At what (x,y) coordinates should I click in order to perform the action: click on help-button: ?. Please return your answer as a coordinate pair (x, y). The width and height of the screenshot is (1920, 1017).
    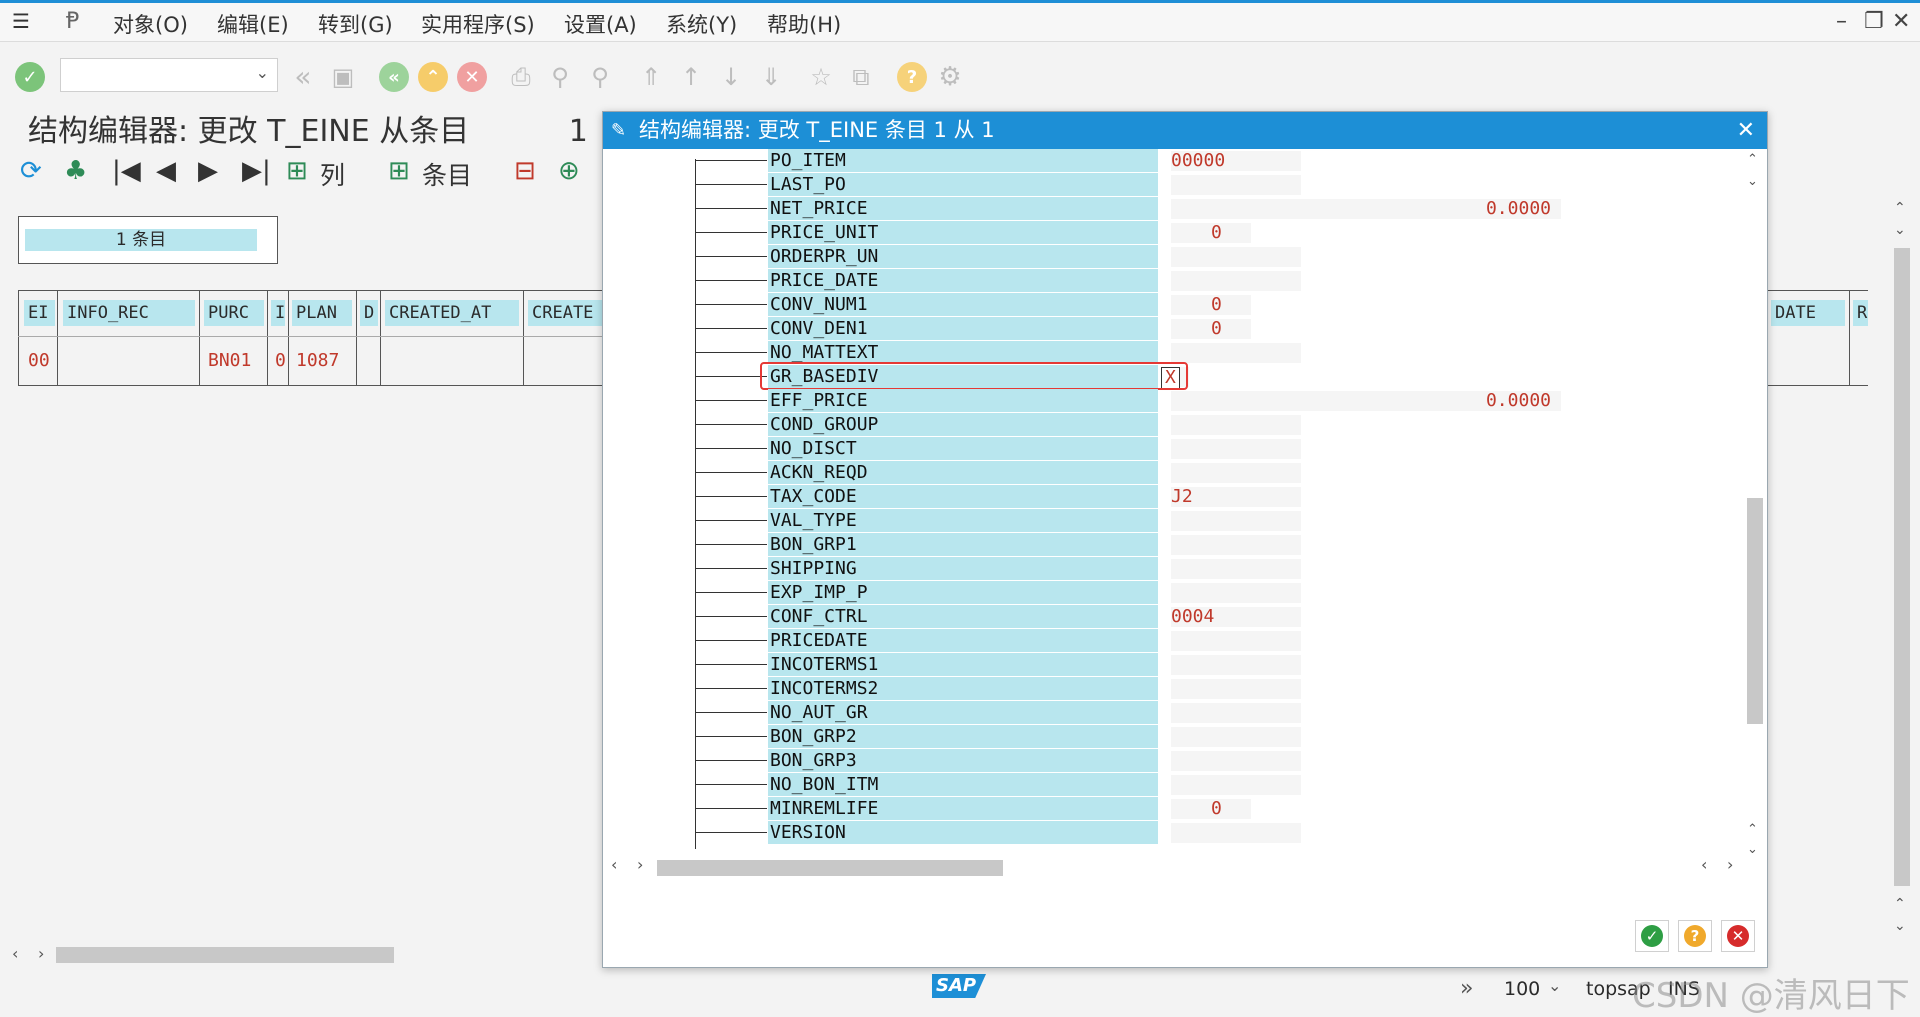
    Looking at the image, I should click on (1695, 936).